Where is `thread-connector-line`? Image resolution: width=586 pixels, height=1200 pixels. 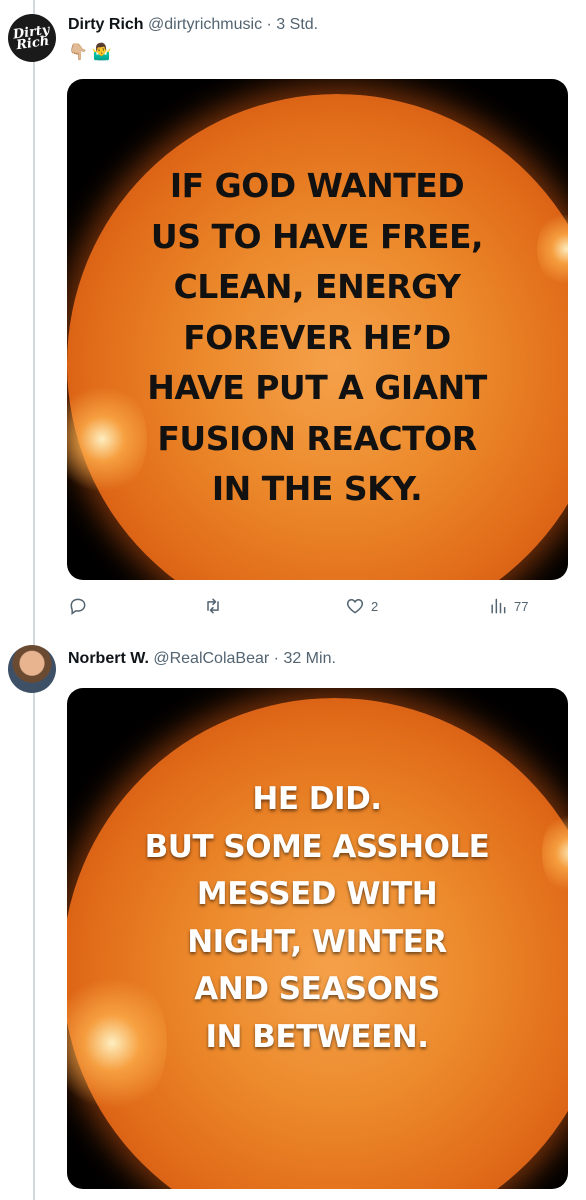 thread-connector-line is located at coordinates (34, 600).